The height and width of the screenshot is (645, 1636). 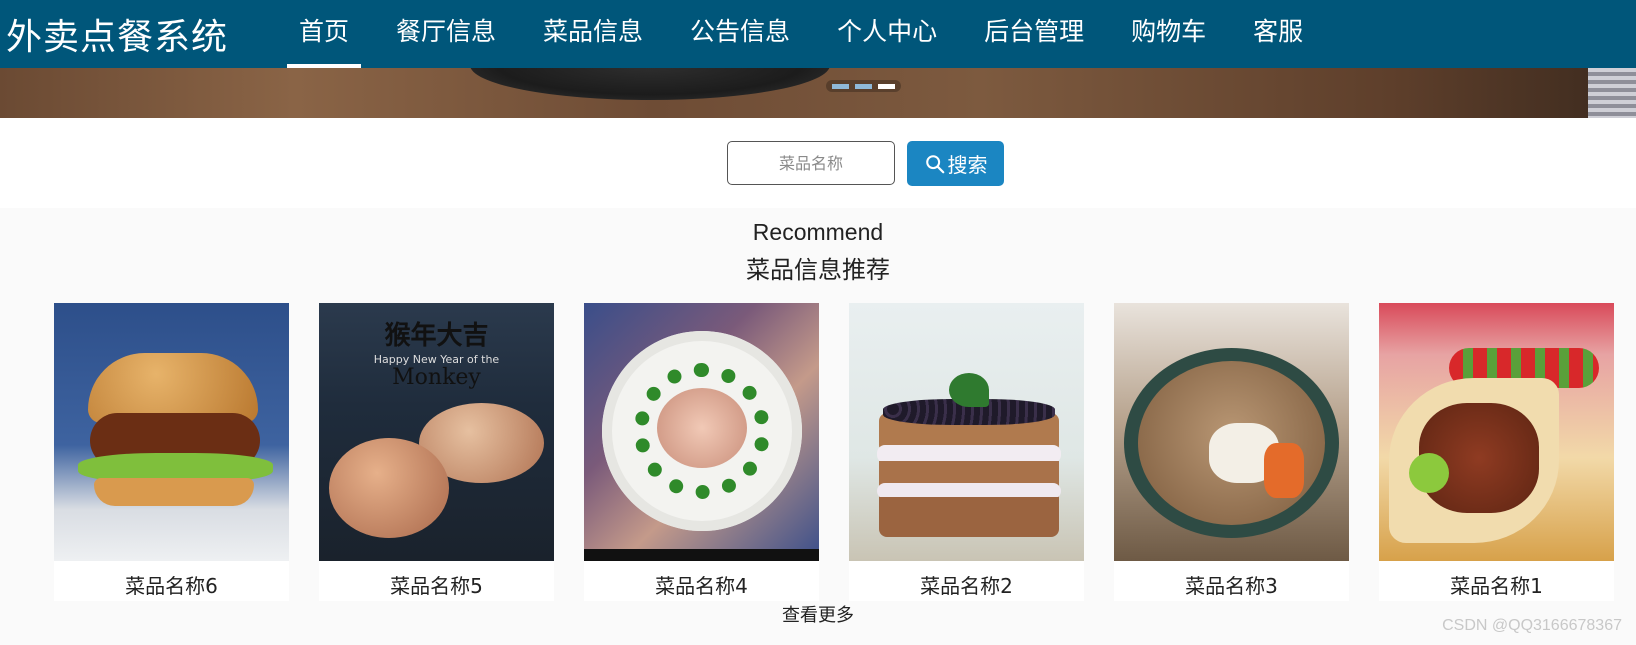 I want to click on nav-item-dish-info: 菜品信息, so click(x=593, y=34).